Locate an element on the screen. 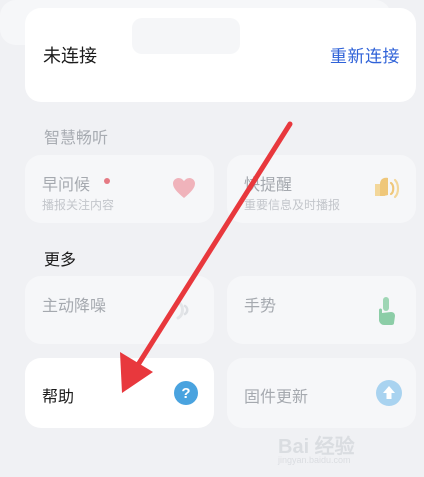 Image resolution: width=424 pixels, height=477 pixels. new-badge-dot is located at coordinates (107, 181).